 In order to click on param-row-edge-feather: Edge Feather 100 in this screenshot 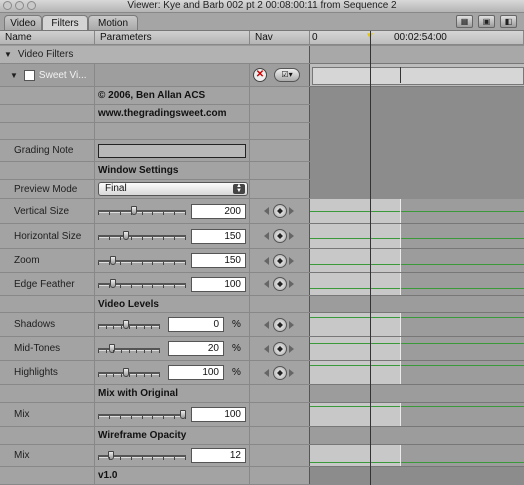, I will do `click(155, 284)`.